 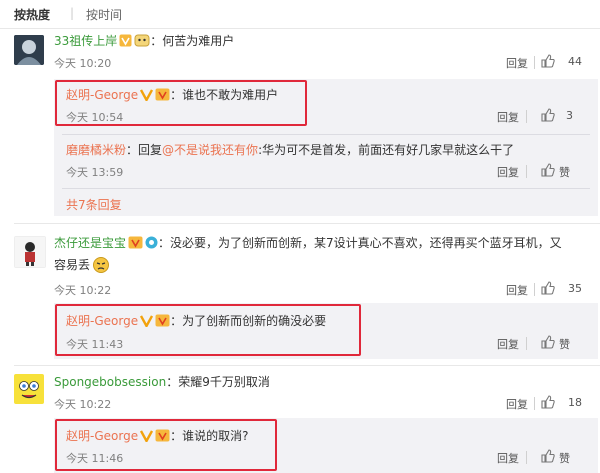 What do you see at coordinates (151, 242) in the screenshot?
I see `eye-badge-icon` at bounding box center [151, 242].